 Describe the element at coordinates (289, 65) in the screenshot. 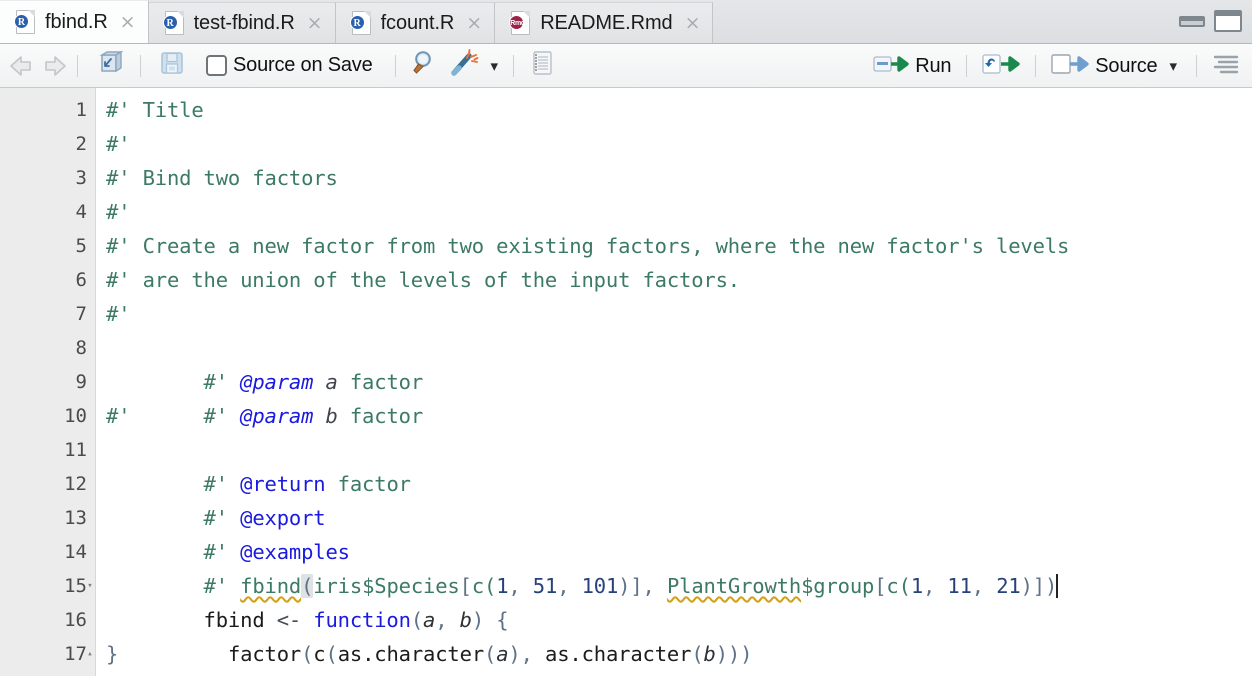

I see `source-on-save-checkbox: Source on Save` at that location.